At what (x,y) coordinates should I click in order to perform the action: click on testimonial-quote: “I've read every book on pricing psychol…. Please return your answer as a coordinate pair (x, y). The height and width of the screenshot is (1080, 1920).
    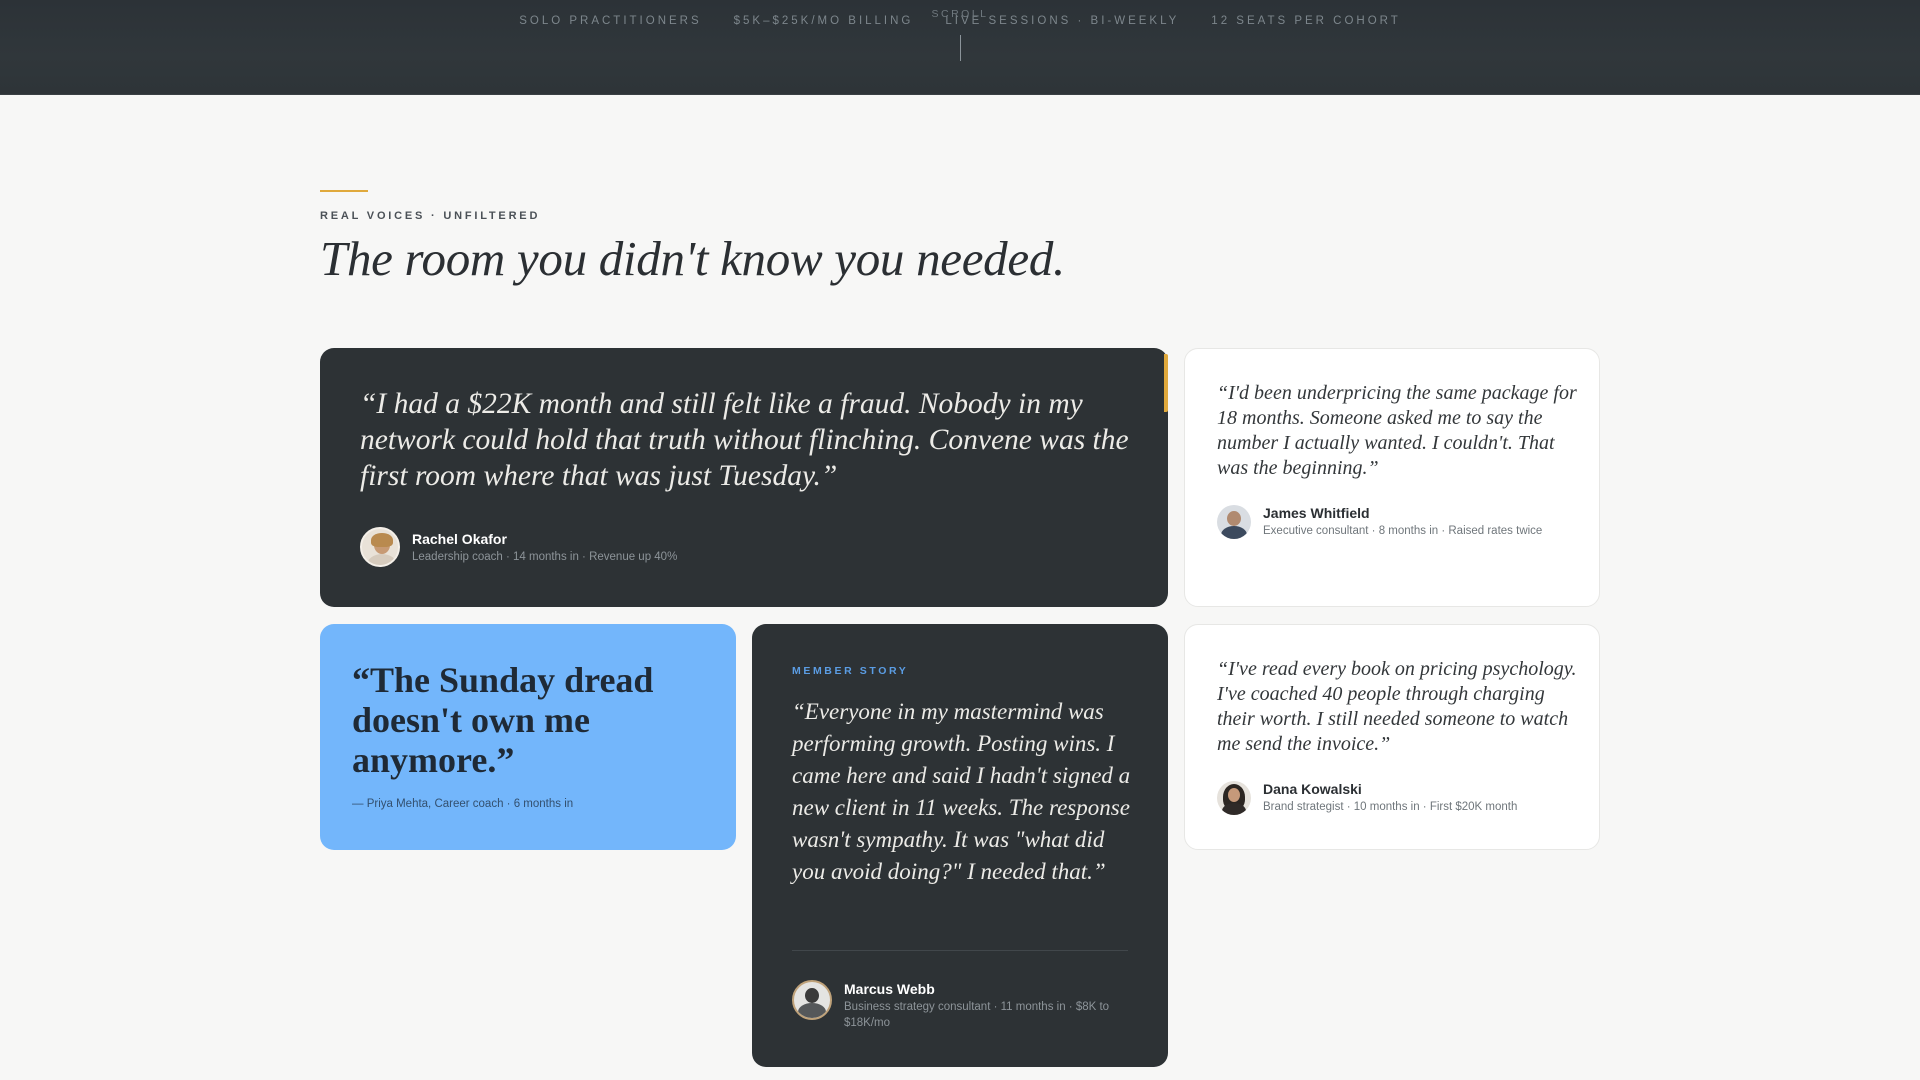
    Looking at the image, I should click on (1397, 706).